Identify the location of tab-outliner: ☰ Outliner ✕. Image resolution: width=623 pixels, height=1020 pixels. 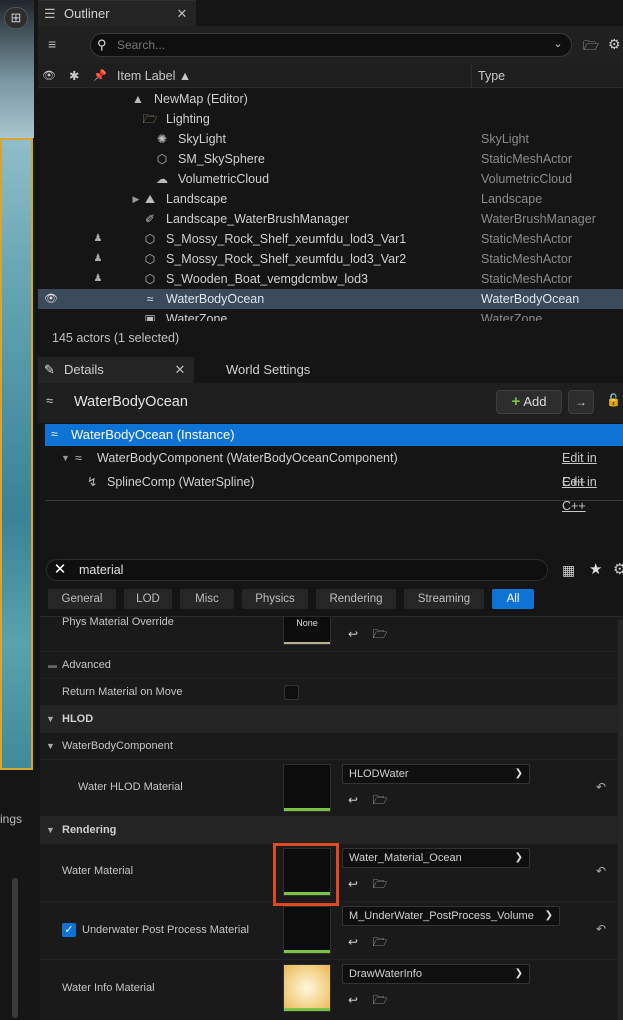
(117, 13).